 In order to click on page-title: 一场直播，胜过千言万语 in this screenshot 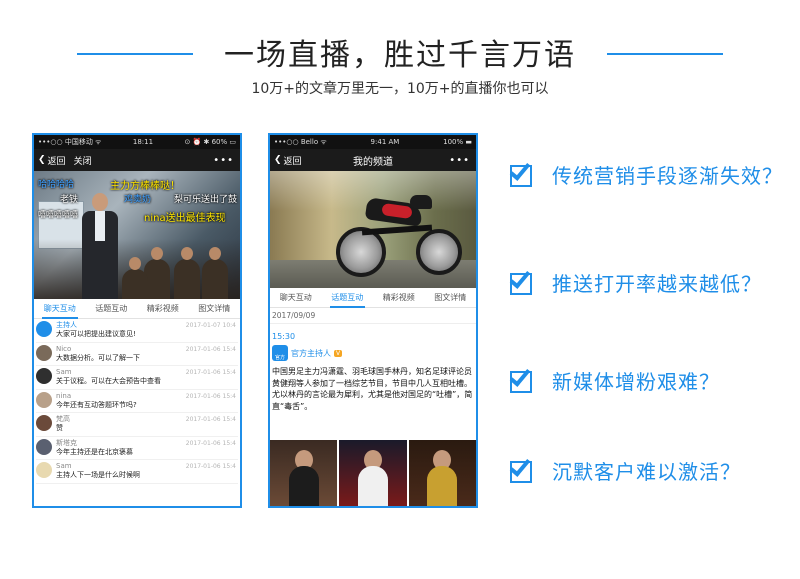, I will do `click(400, 55)`.